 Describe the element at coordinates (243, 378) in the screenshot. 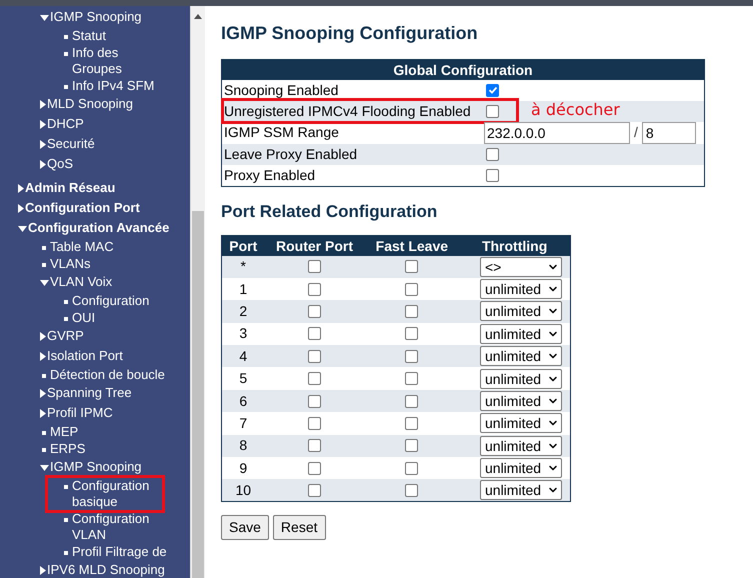

I see `port-number: 5` at that location.